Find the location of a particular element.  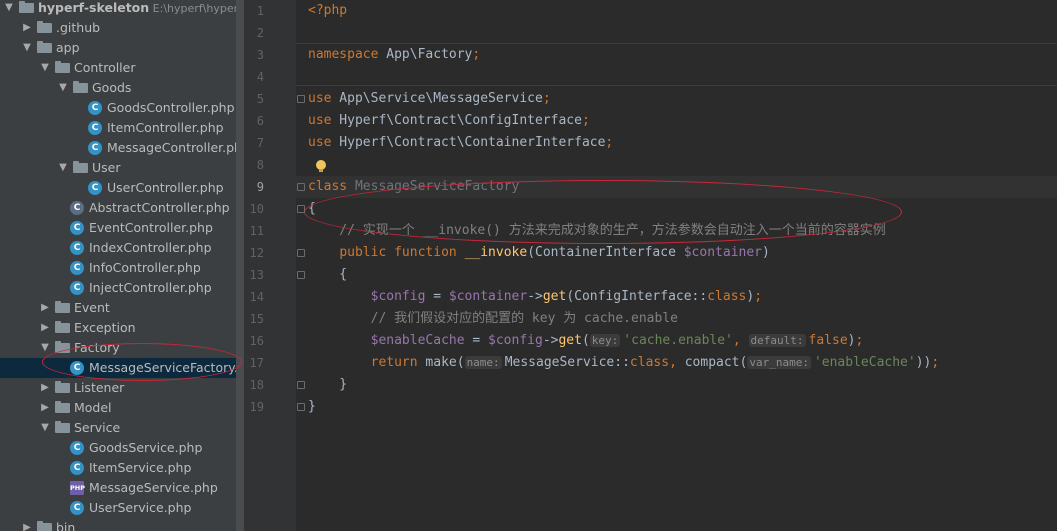

code-line: use Hyperf\Contract\ConfigInterface; is located at coordinates (676, 121).